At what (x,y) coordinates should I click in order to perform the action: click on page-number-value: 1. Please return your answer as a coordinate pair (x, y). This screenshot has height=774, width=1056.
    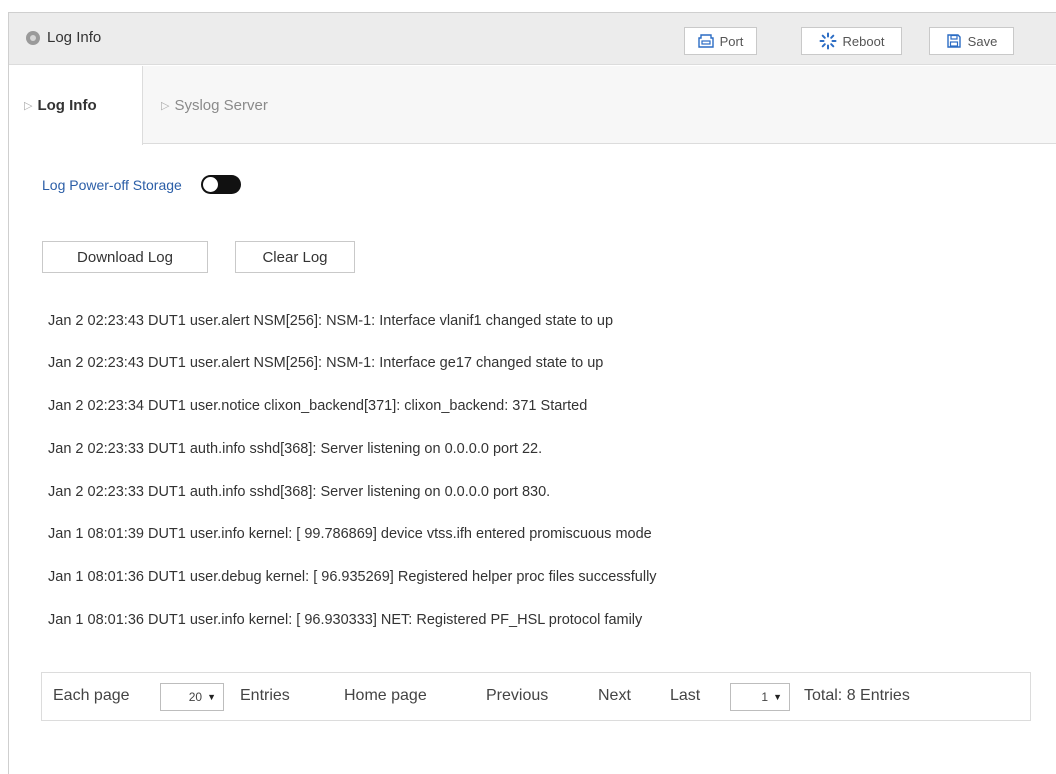
    Looking at the image, I should click on (765, 697).